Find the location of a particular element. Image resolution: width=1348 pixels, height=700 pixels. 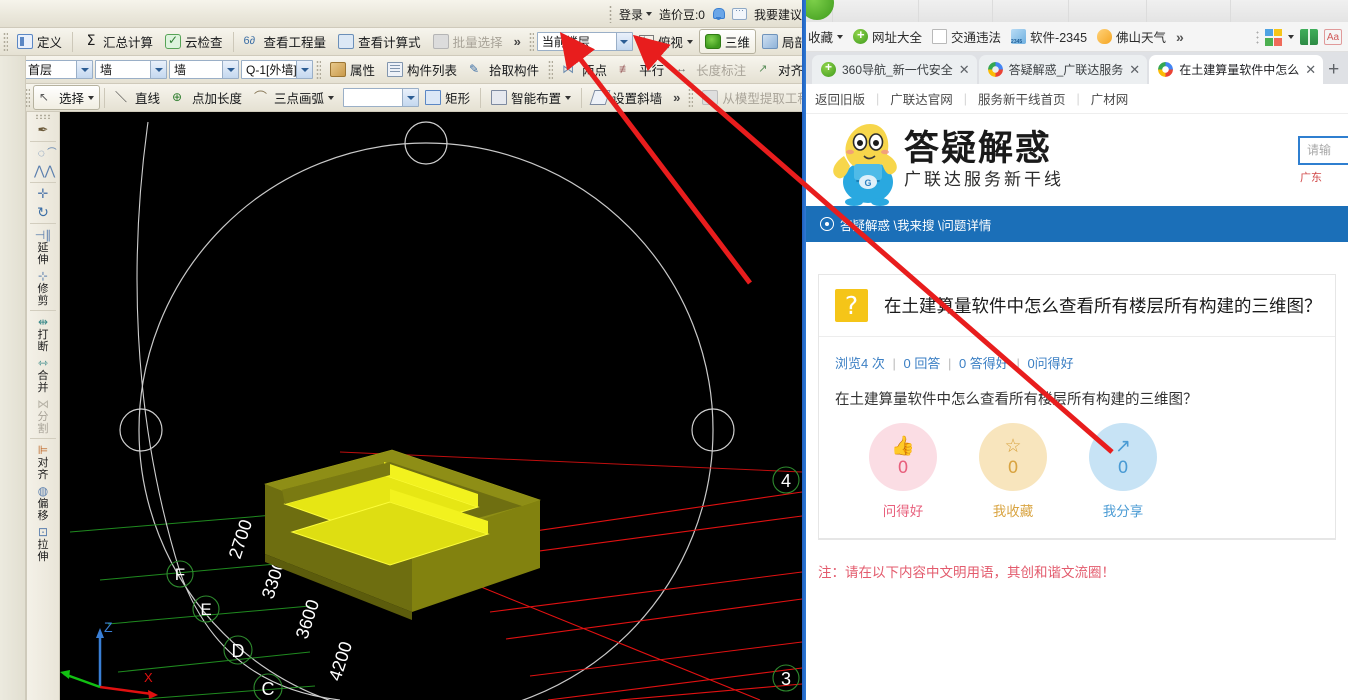

cad-toolbar-row-1: 定义 Σ 汇总计算 云检查 6∂ 查看工程量 查看计算式 批量选择 is located at coordinates (403, 42).